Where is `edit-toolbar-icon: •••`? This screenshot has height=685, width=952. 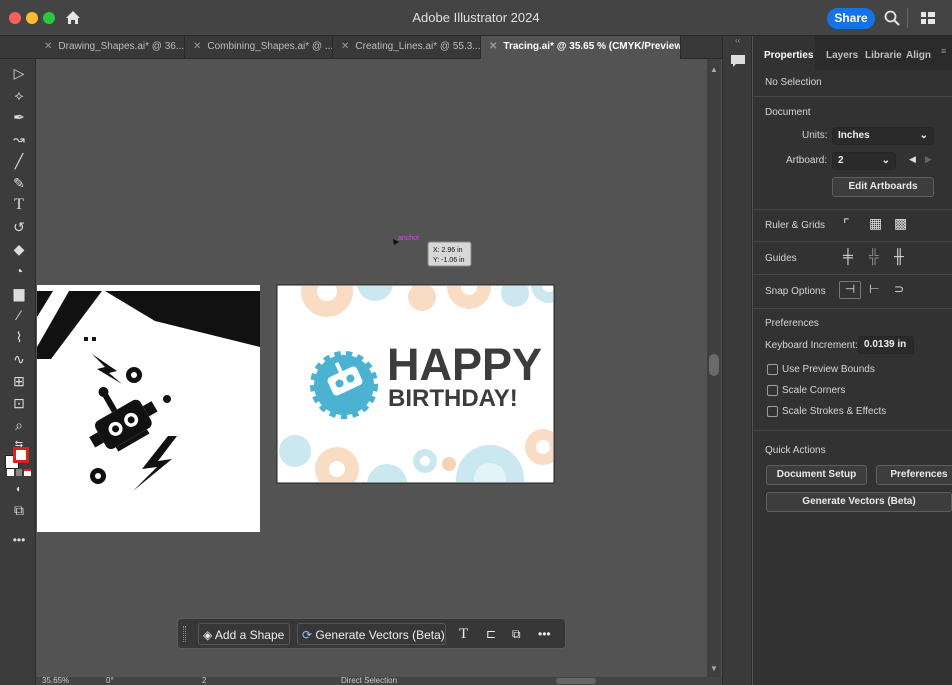
edit-toolbar-icon: ••• is located at coordinates (19, 540).